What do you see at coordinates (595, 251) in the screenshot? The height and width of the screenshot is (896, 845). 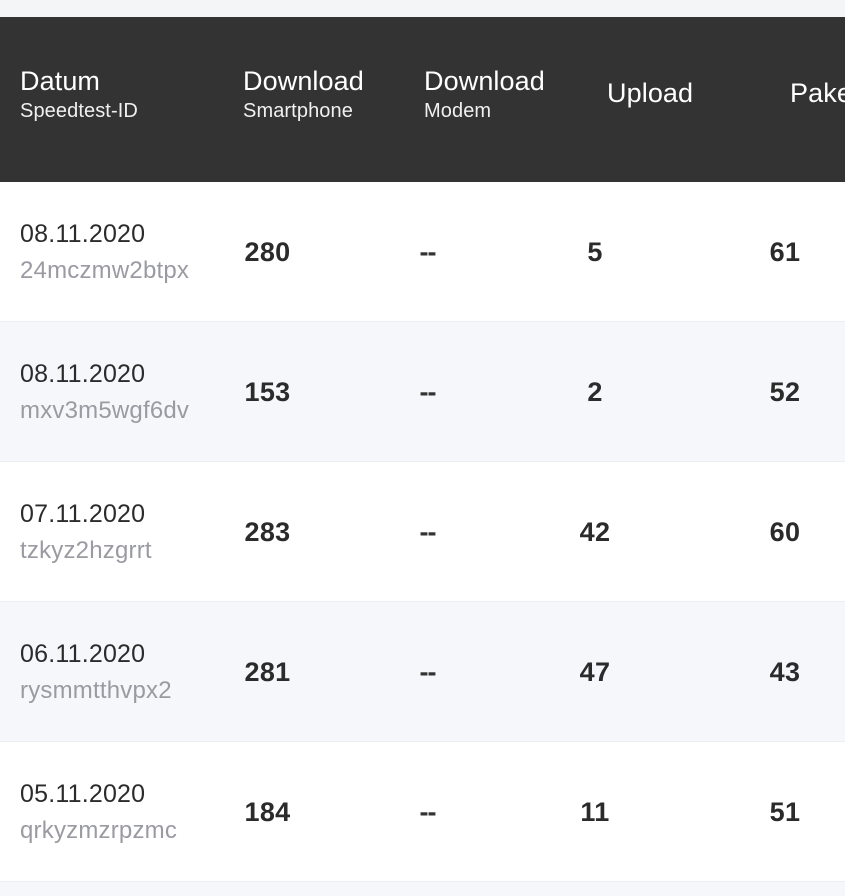 I see `cell-upload: 5` at bounding box center [595, 251].